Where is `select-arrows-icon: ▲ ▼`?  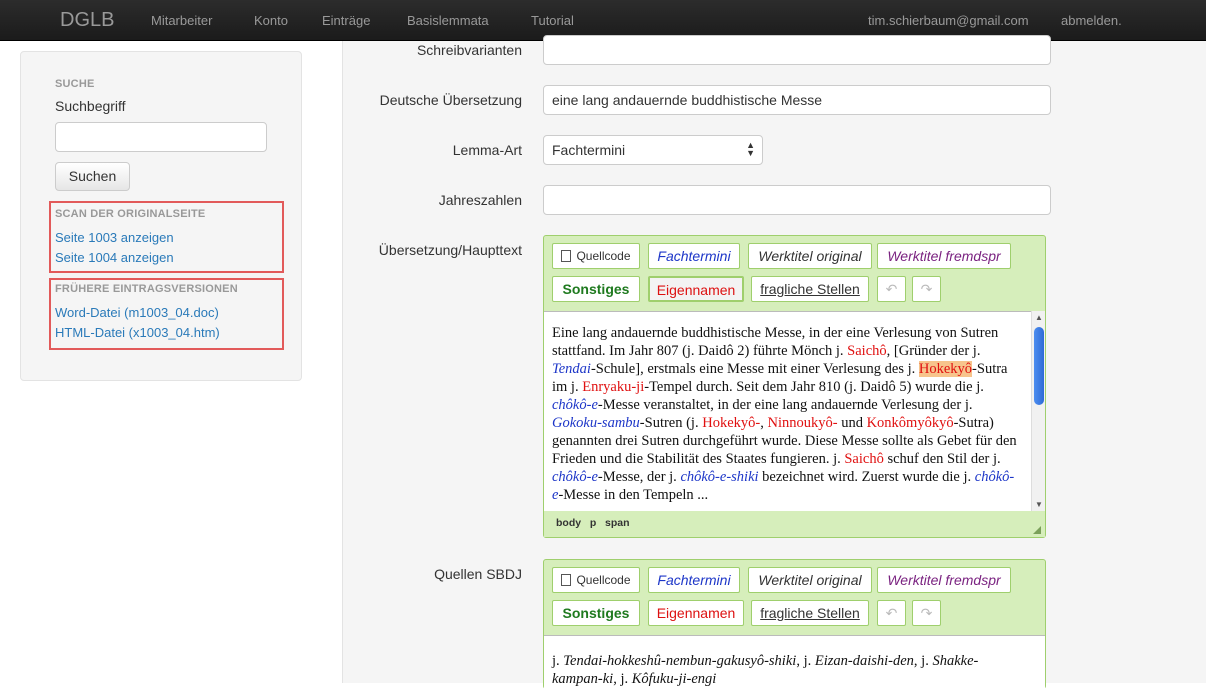
select-arrows-icon: ▲ ▼ is located at coordinates (750, 149).